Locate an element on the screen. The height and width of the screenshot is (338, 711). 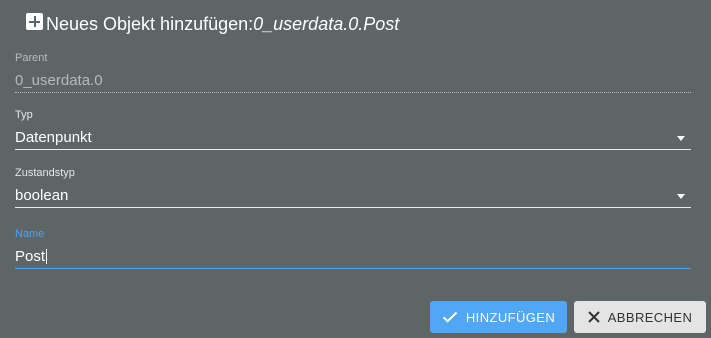
zustandstyp-value: boolean is located at coordinates (353, 196).